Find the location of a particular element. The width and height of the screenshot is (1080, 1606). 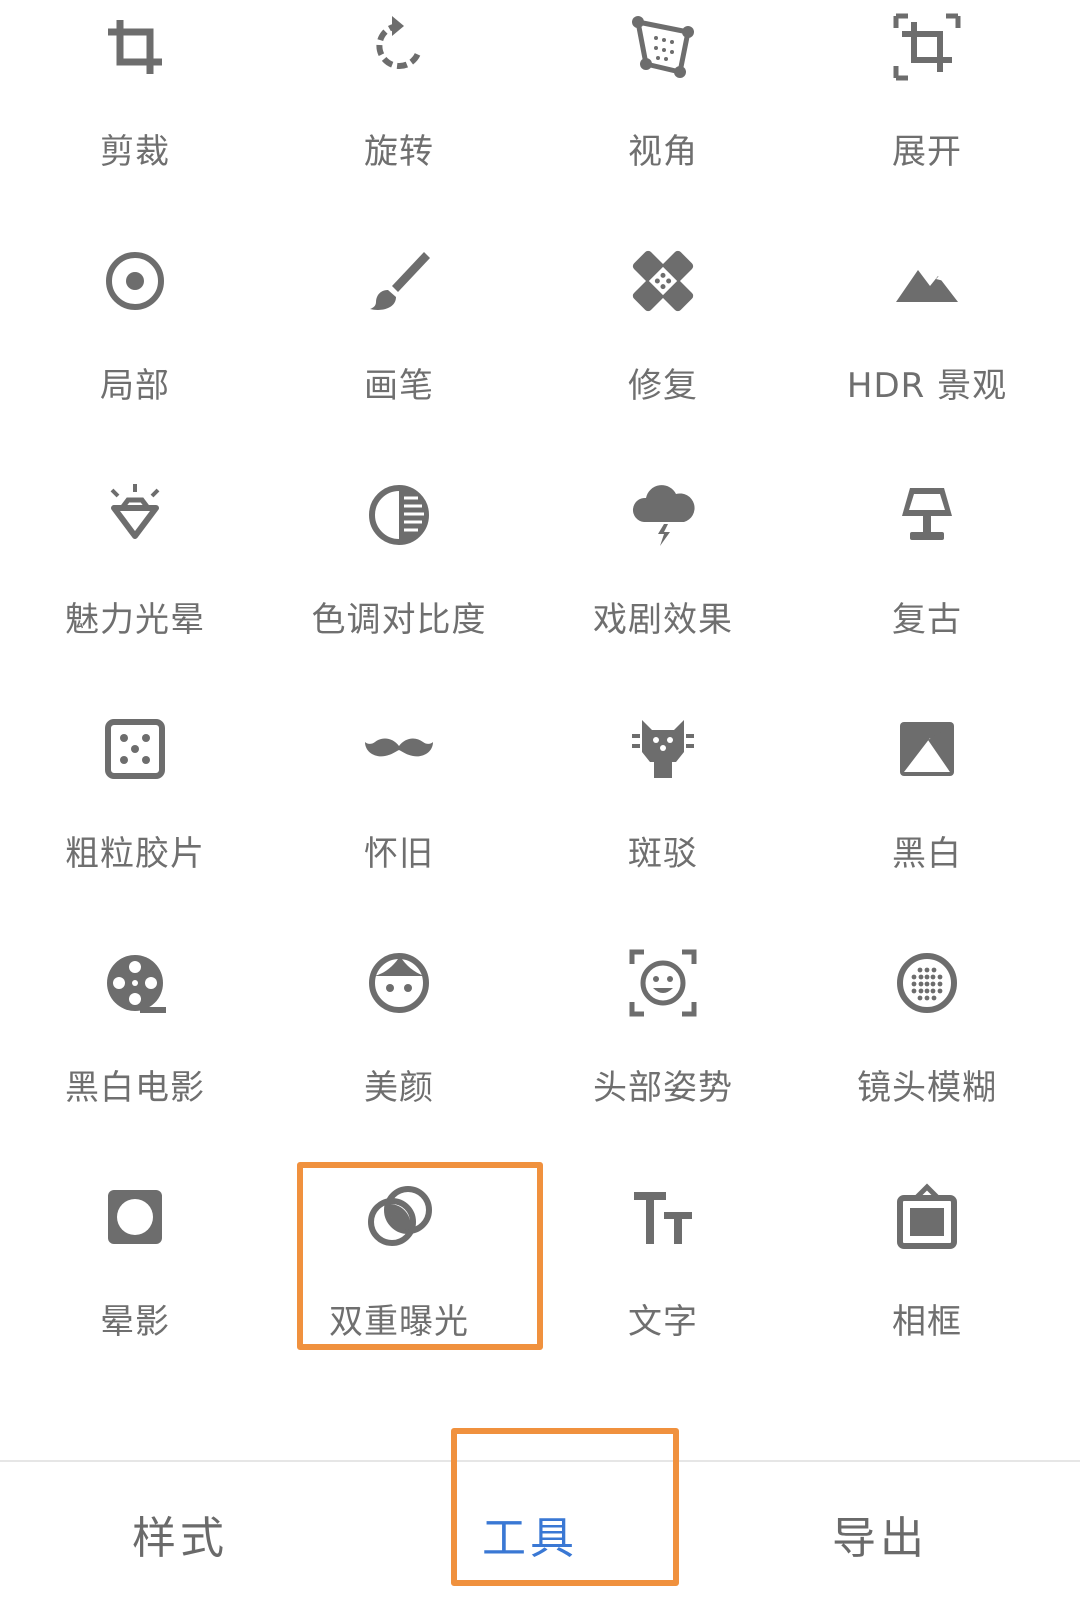

lens-blur-icon is located at coordinates (927, 983).